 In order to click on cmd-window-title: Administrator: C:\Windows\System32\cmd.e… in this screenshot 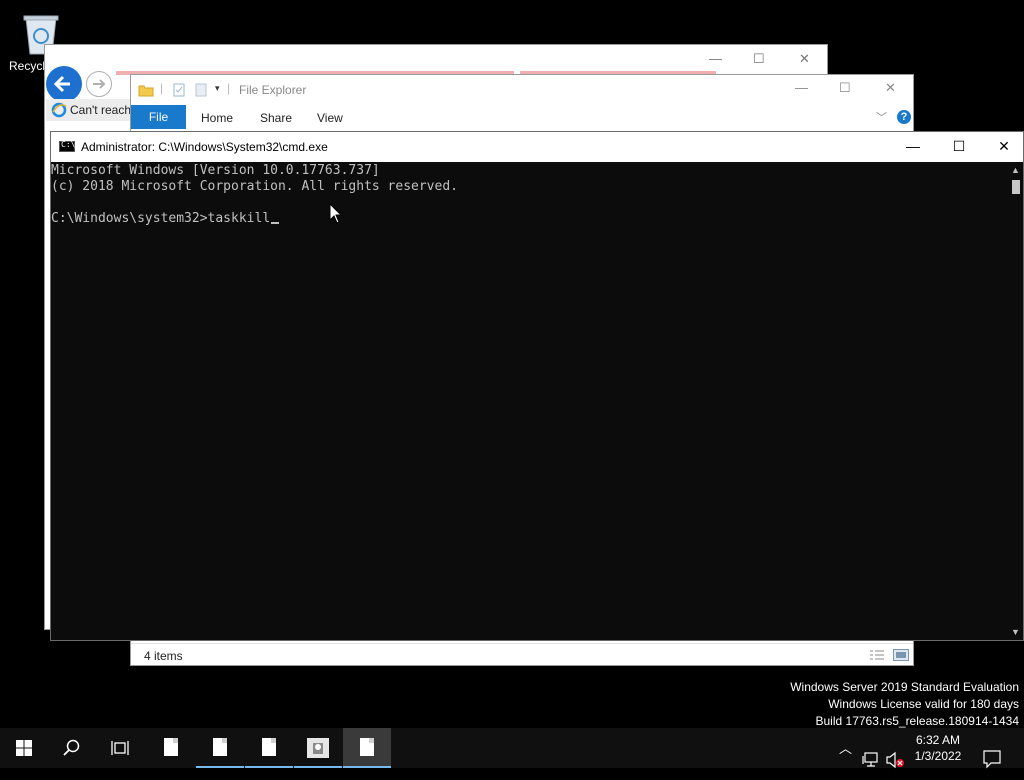, I will do `click(204, 147)`.